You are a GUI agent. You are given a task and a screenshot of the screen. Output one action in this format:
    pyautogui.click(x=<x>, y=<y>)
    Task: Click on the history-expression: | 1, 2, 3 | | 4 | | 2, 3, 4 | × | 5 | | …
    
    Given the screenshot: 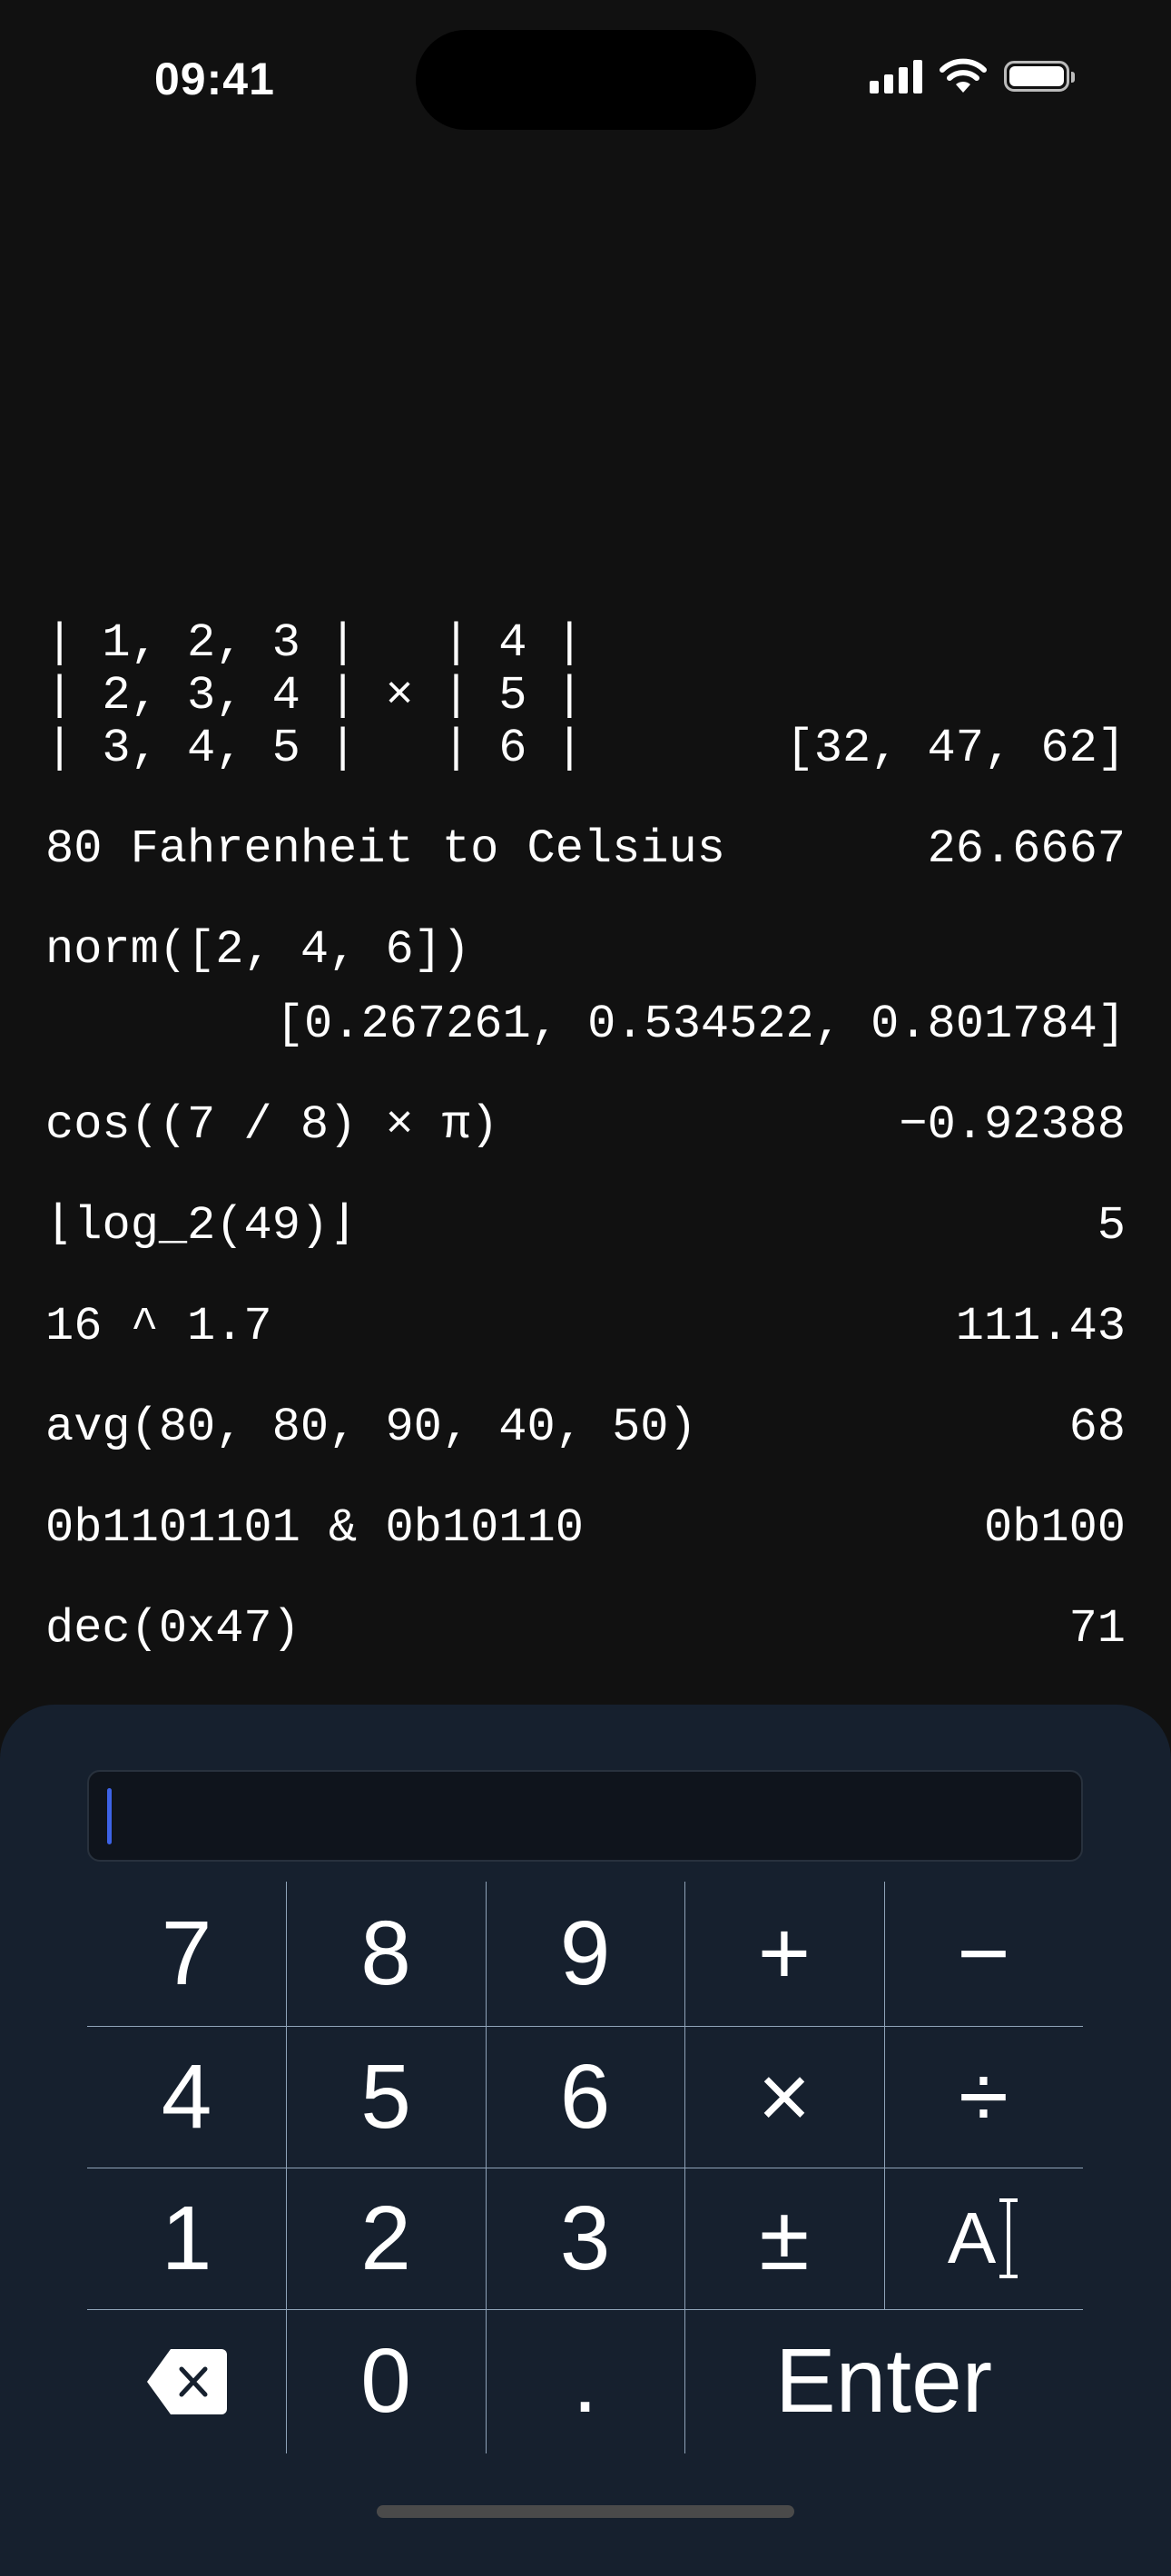 What is the action you would take?
    pyautogui.click(x=314, y=695)
    